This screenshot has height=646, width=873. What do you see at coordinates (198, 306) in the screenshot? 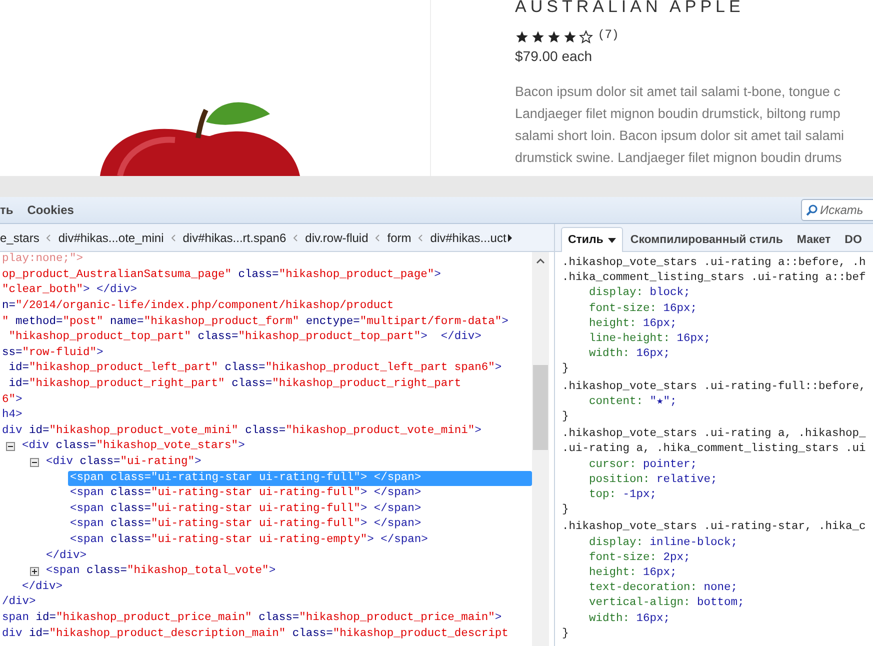
I see `code-line: n="/2014/organic-life/index.php/component/hikashop/product` at bounding box center [198, 306].